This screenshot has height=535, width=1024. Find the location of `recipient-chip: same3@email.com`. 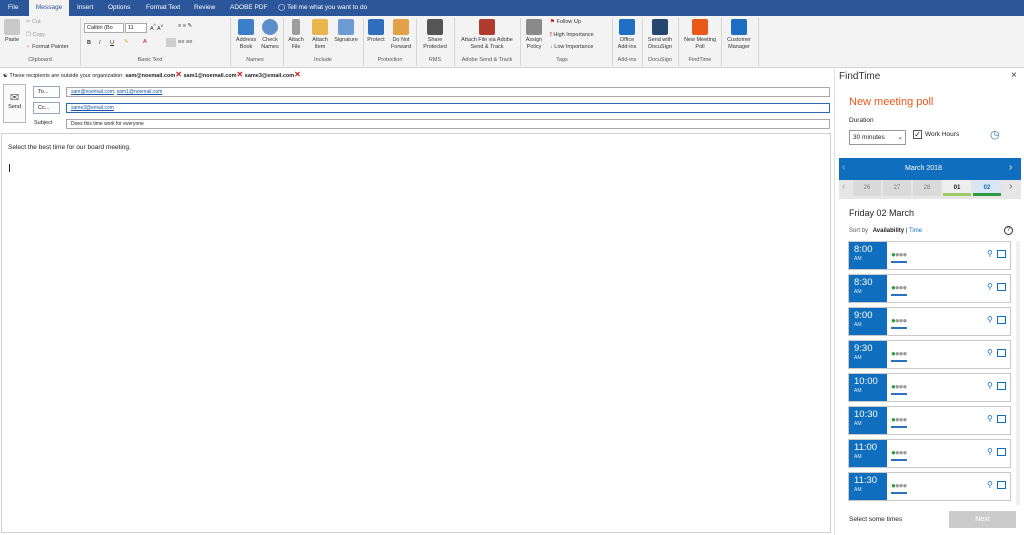

recipient-chip: same3@email.com is located at coordinates (92, 108).